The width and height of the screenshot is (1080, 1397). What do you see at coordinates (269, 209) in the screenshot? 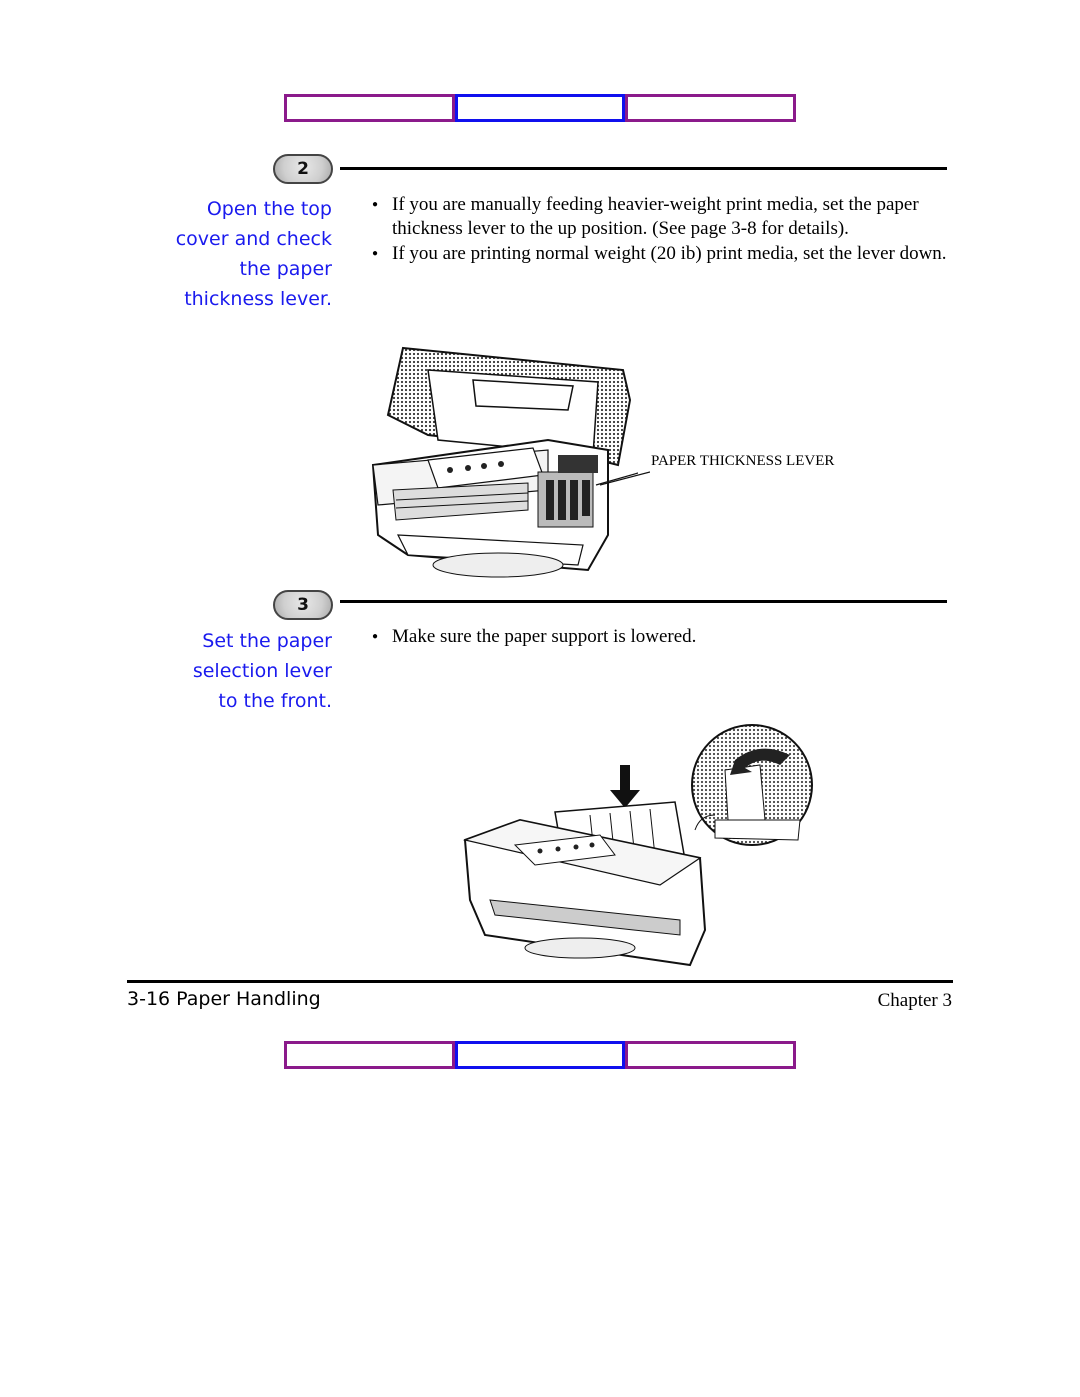
I see `step-title-line: Open the top` at bounding box center [269, 209].